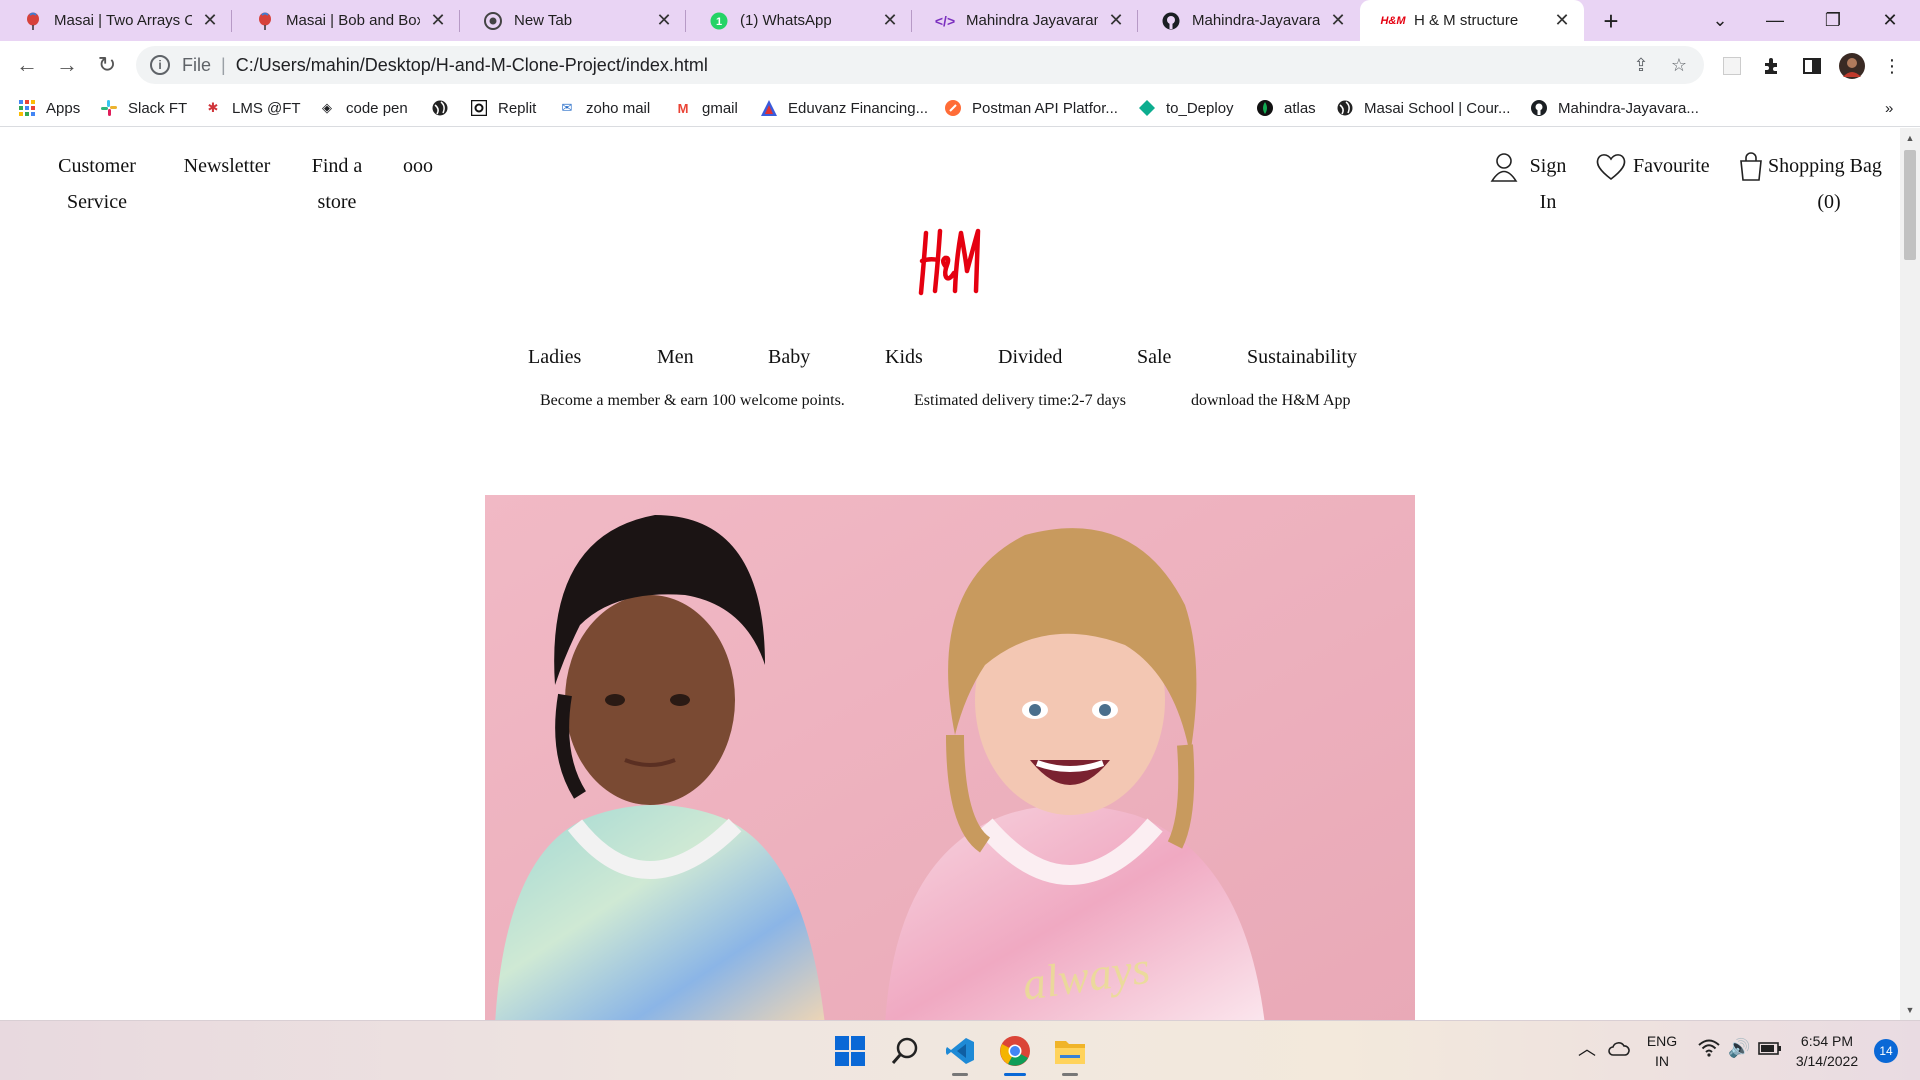 This screenshot has height=1080, width=1920. I want to click on bookmark-replit: Replit, so click(503, 108).